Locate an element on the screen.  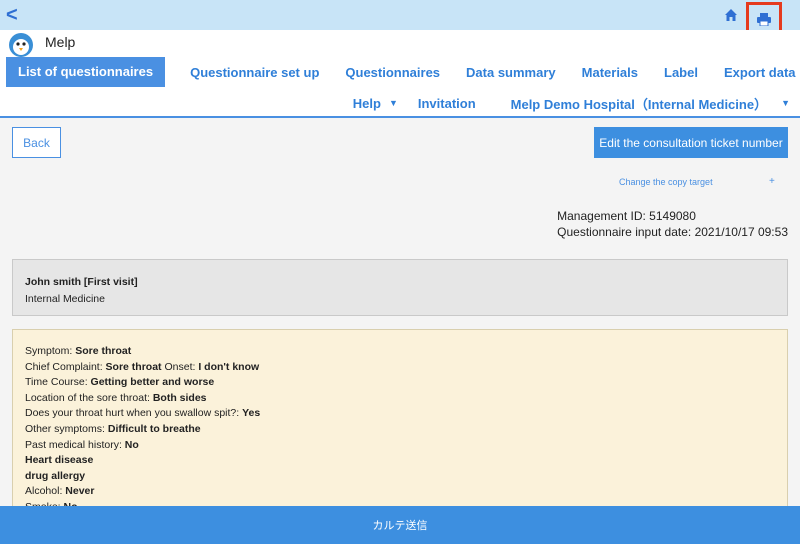
management-id: Management ID: 5149080 is located at coordinates (626, 216).